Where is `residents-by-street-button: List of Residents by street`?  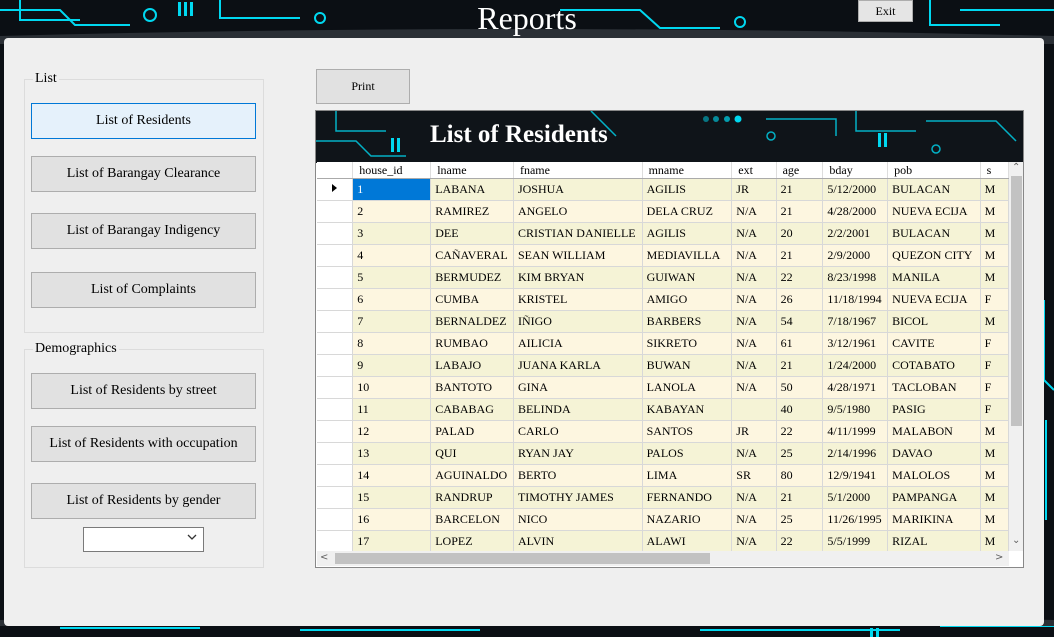
residents-by-street-button: List of Residents by street is located at coordinates (143, 391).